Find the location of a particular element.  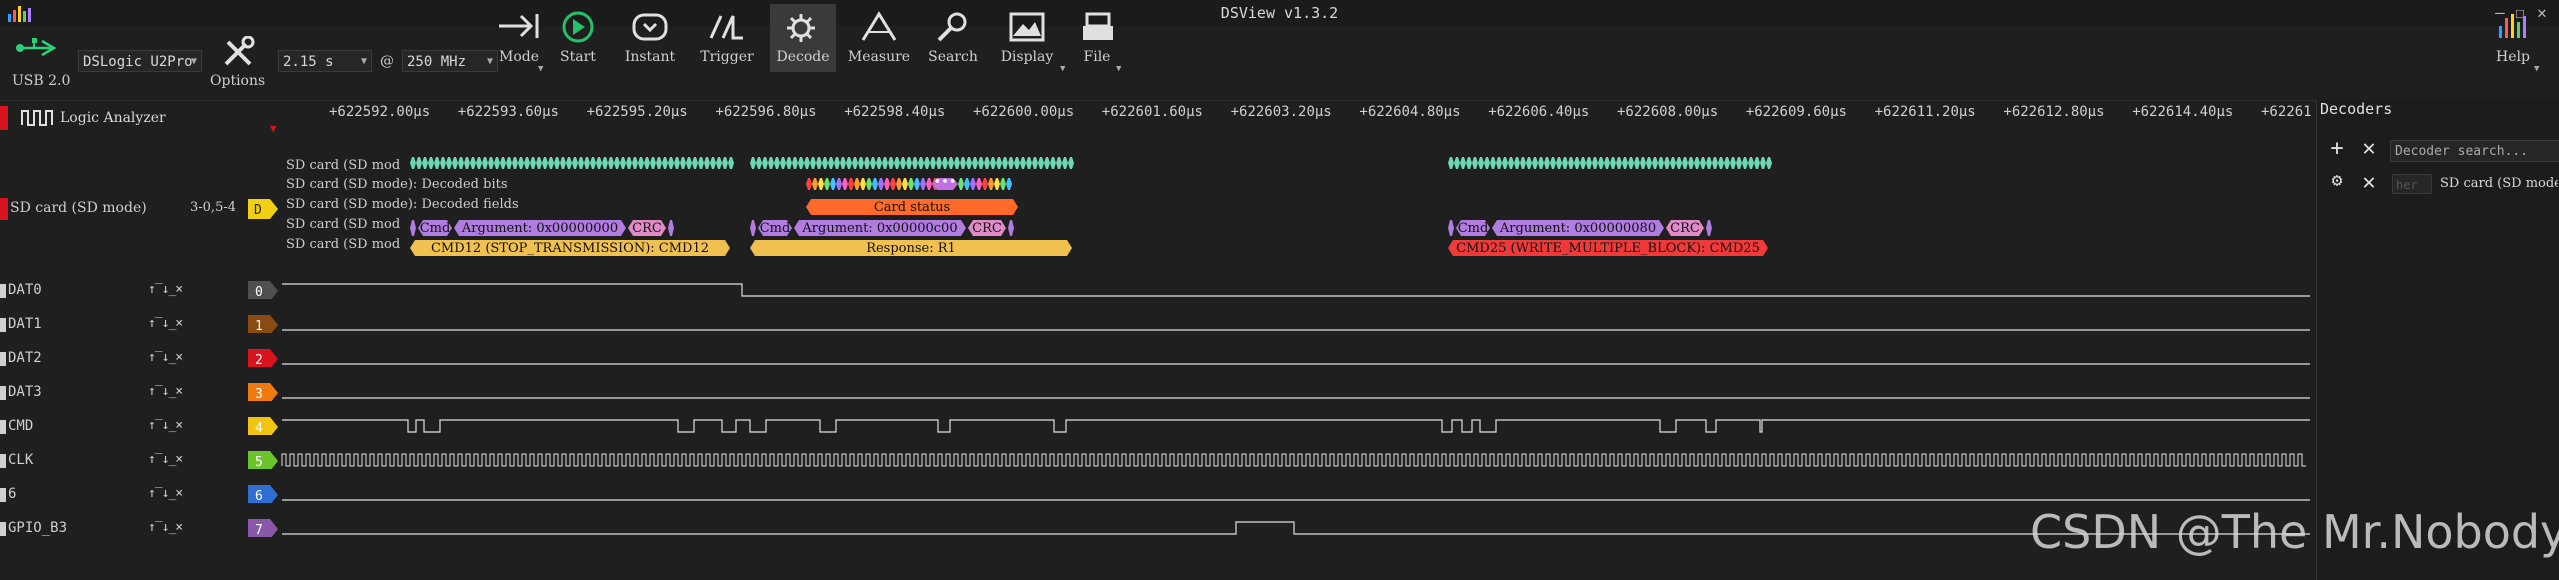

resp-argument: Argument: 0x00000c00 is located at coordinates (880, 228).